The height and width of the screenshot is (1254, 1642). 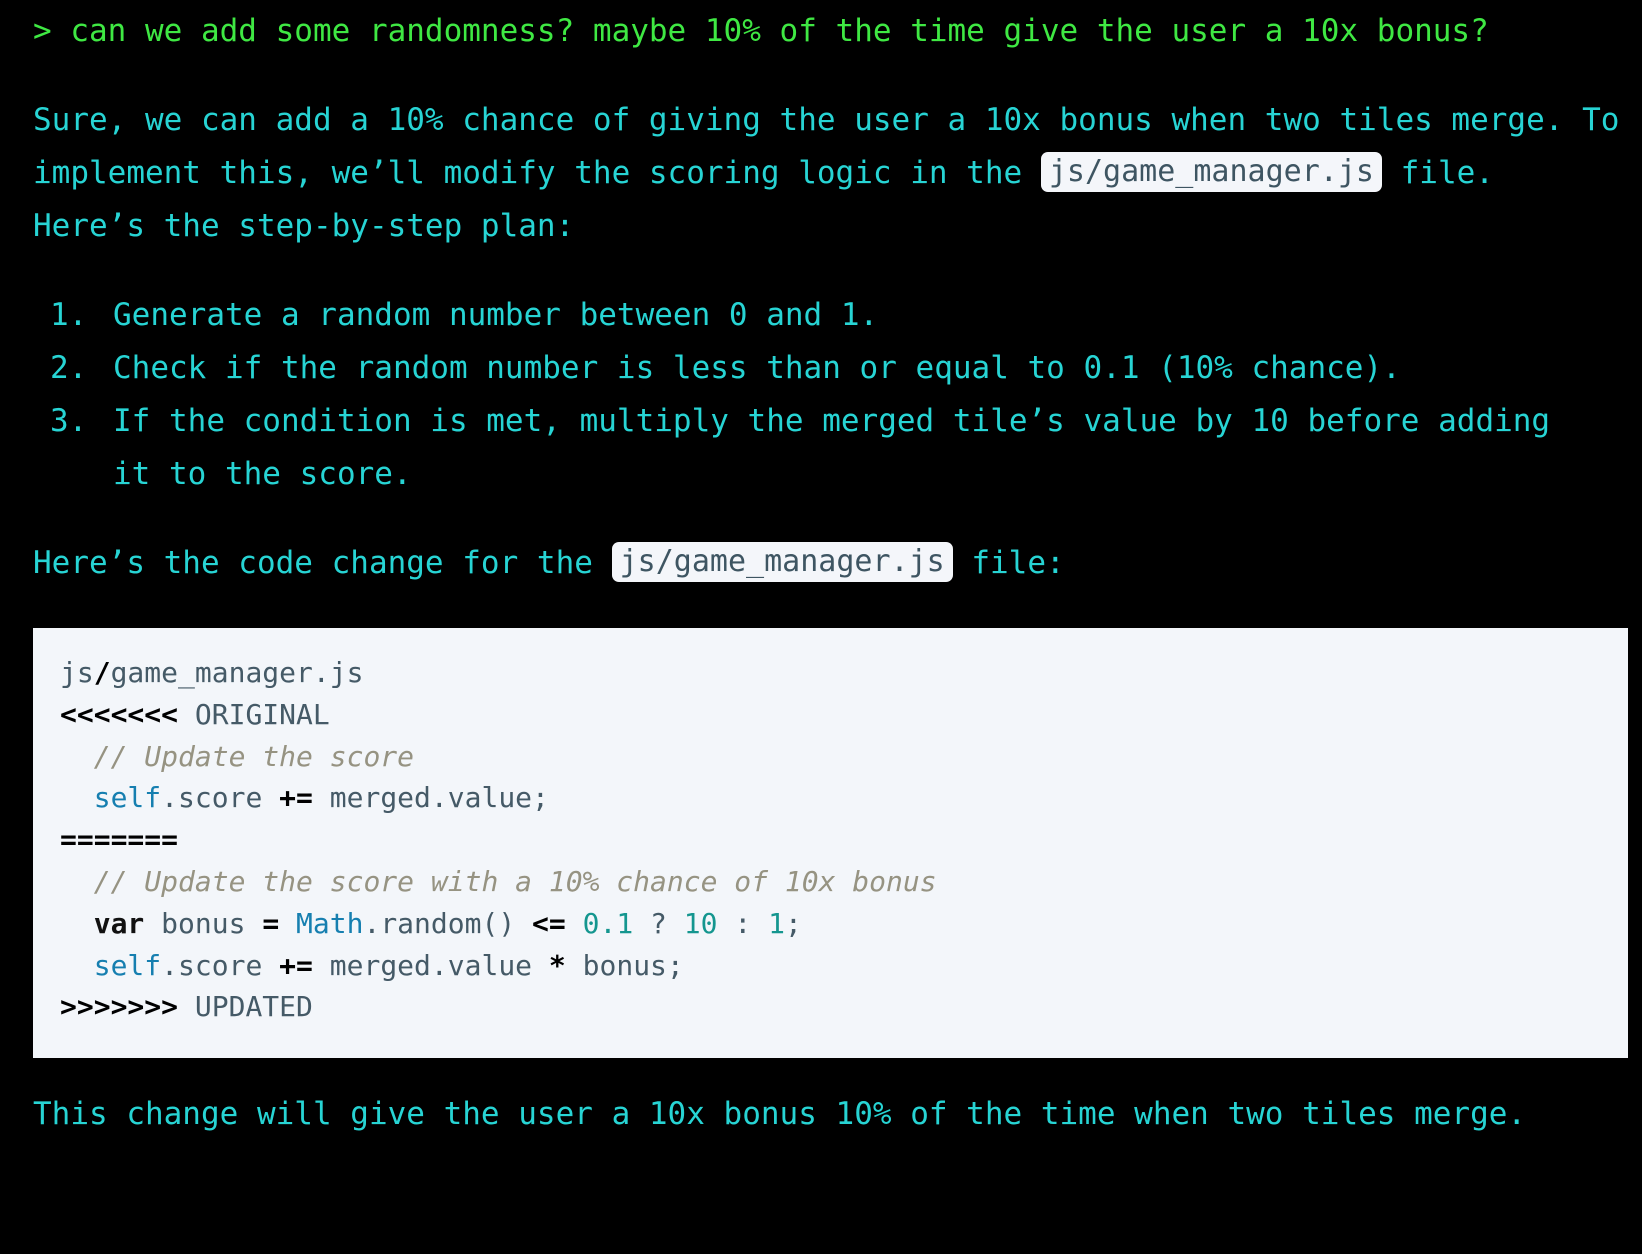 What do you see at coordinates (195, 714) in the screenshot?
I see `code-line-original-marker: <<<<<<< ORIGINAL` at bounding box center [195, 714].